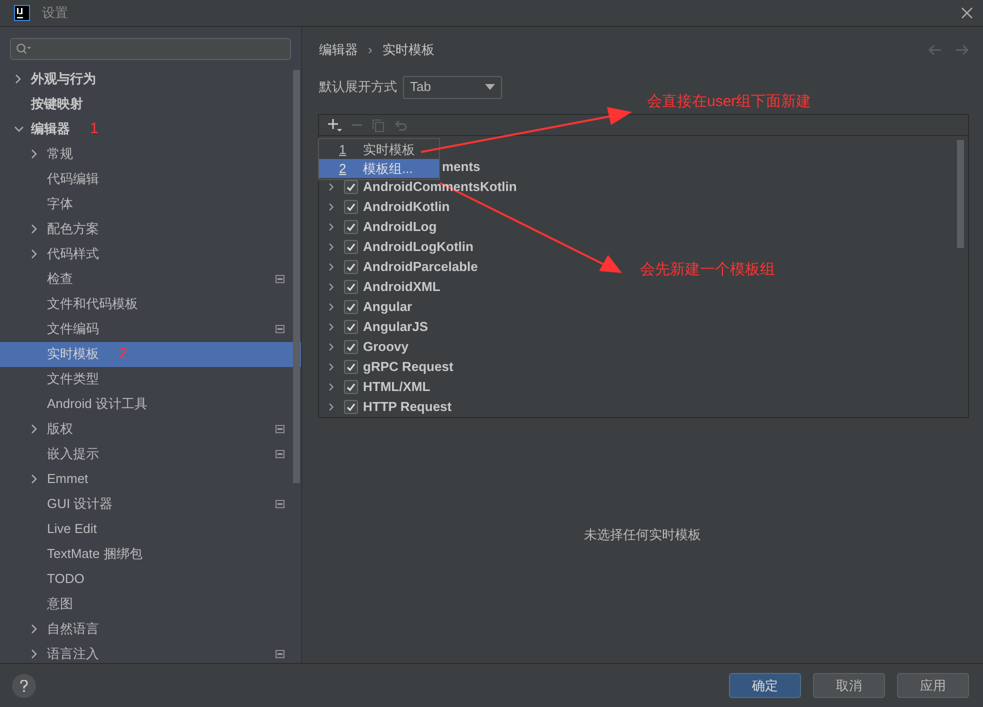  Describe the element at coordinates (406, 207) in the screenshot. I see `template-group-name: AndroidKotlin` at that location.